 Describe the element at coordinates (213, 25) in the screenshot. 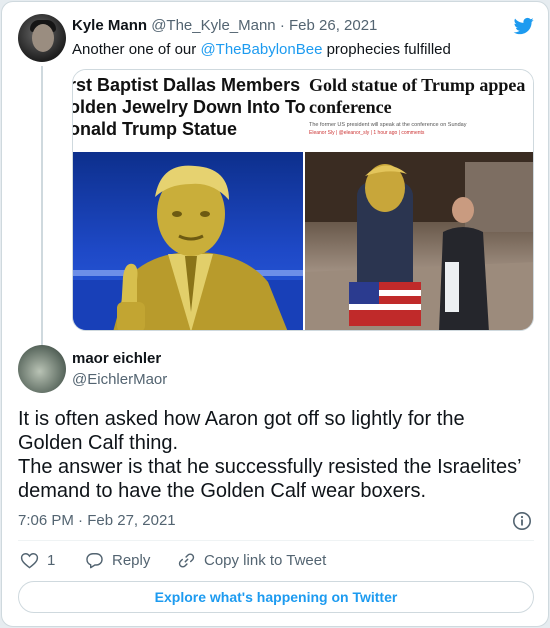

I see `parent-author-handle: @The_Kyle_Mann` at that location.